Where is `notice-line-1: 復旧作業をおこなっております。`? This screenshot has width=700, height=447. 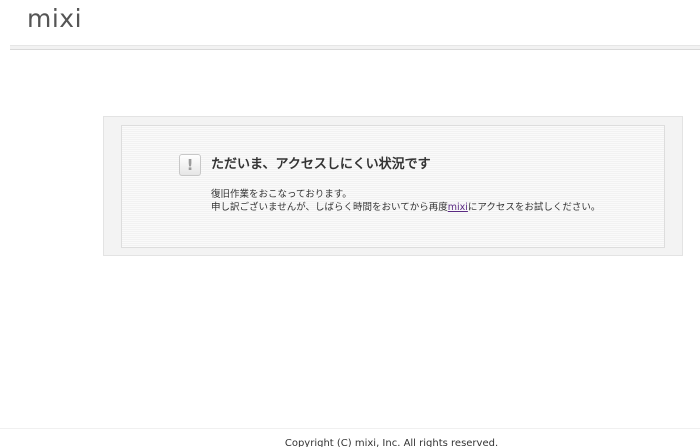 notice-line-1: 復旧作業をおこなっております。 is located at coordinates (281, 194).